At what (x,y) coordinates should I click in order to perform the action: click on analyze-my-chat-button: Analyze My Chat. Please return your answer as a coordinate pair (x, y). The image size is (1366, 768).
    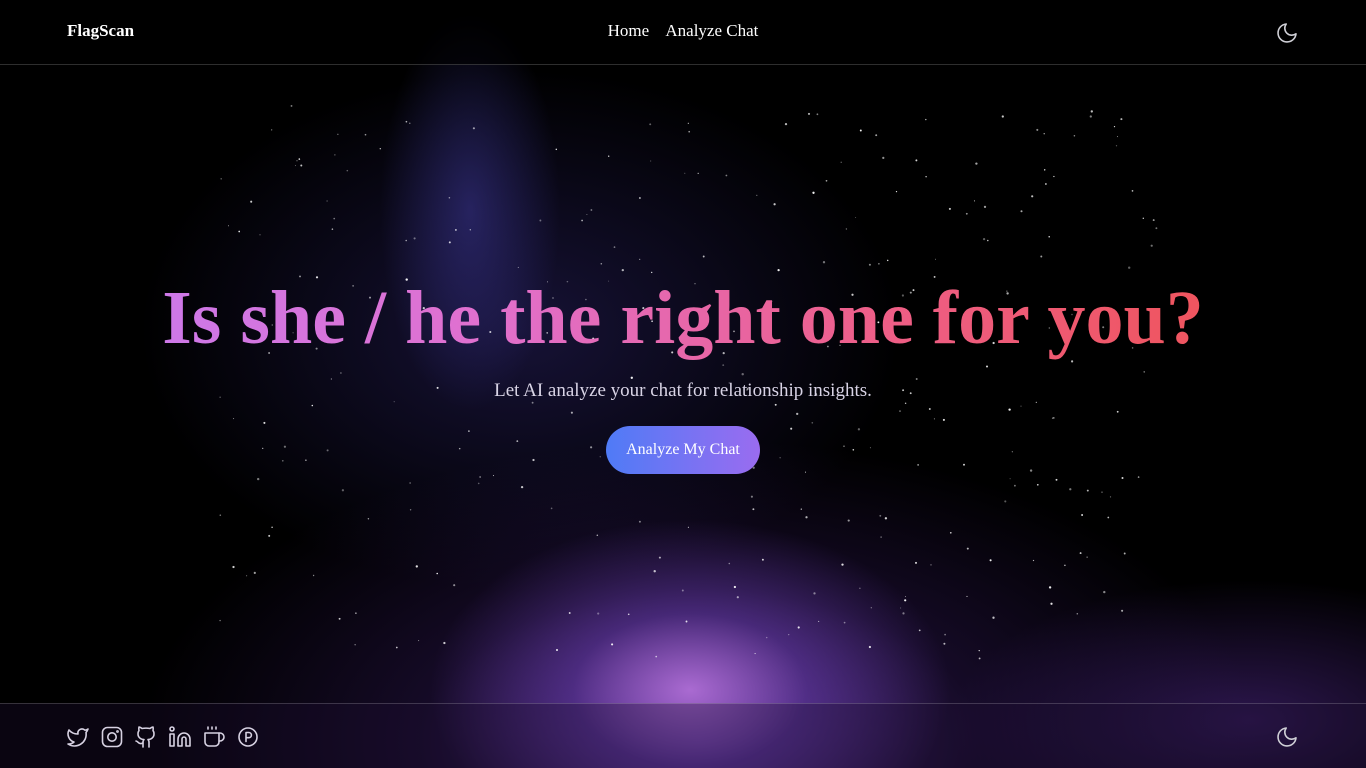
    Looking at the image, I should click on (683, 450).